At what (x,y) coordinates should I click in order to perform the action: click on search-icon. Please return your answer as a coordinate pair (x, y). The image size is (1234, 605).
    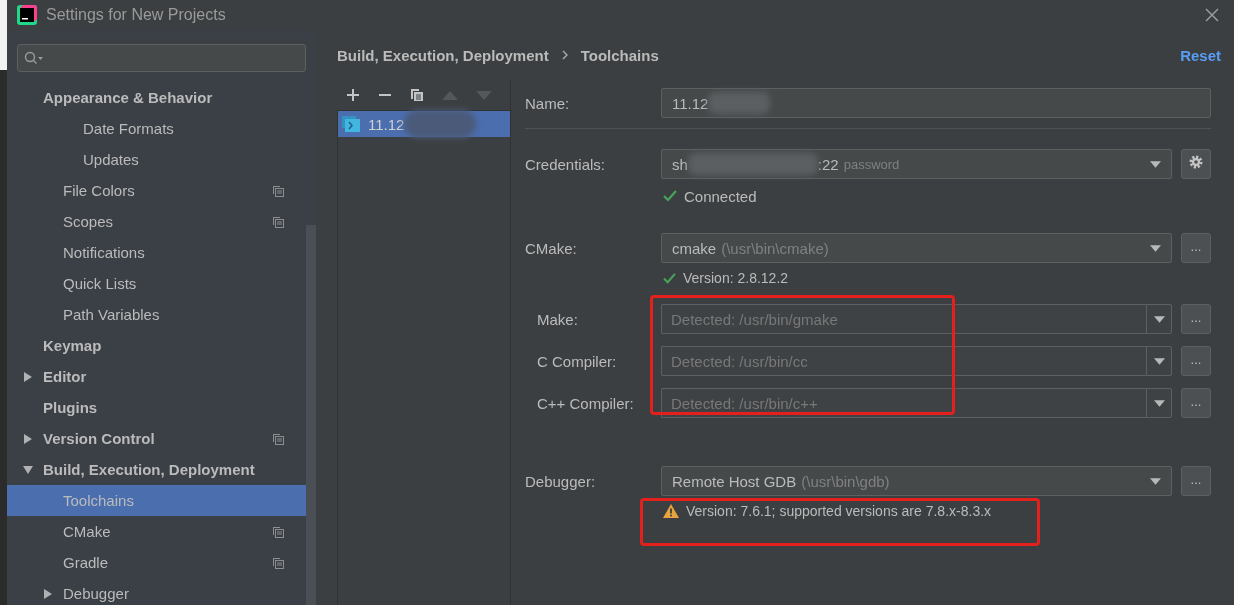
    Looking at the image, I should click on (34, 58).